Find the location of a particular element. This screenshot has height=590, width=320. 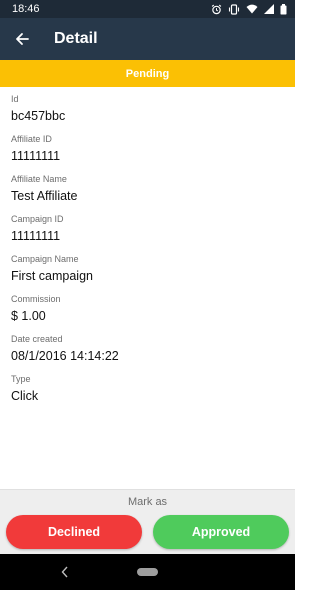

field-commission: Commission $ 1.00 is located at coordinates (36, 309).